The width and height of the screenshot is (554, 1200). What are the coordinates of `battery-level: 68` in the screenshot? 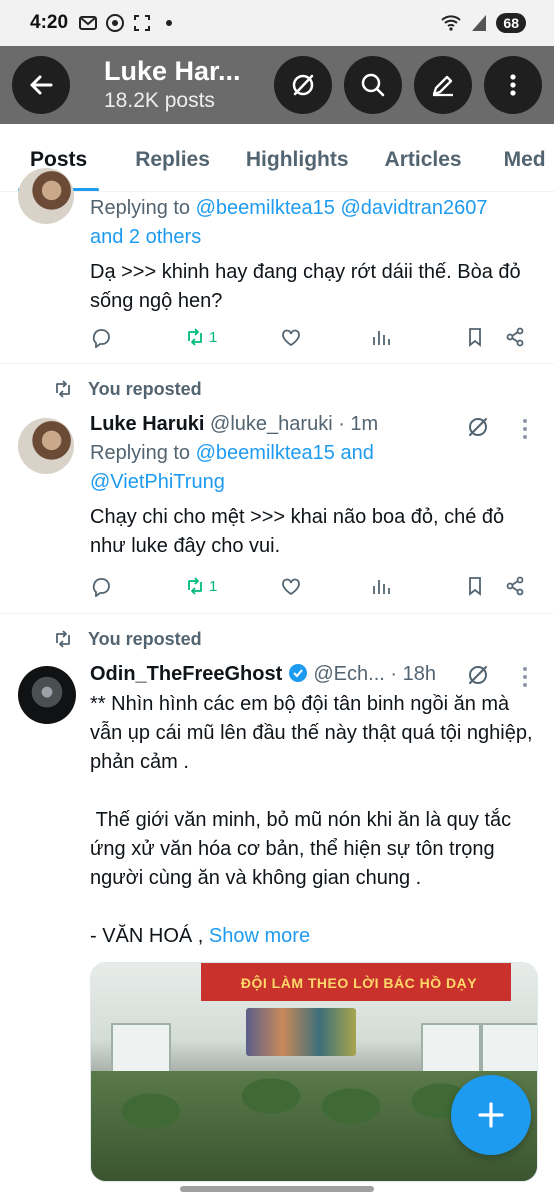 It's located at (511, 23).